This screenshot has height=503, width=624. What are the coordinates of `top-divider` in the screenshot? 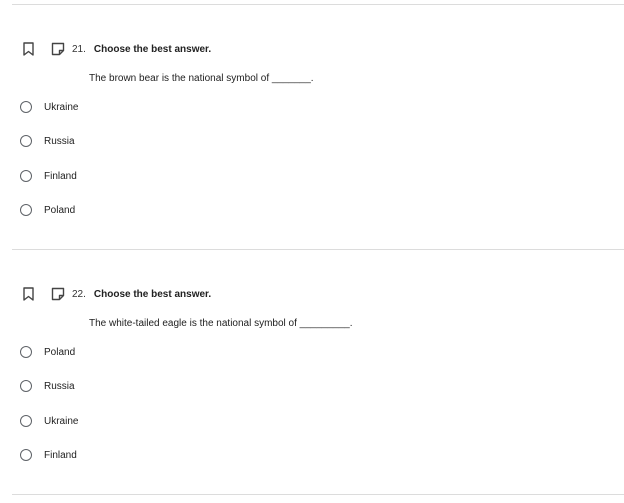 It's located at (318, 4).